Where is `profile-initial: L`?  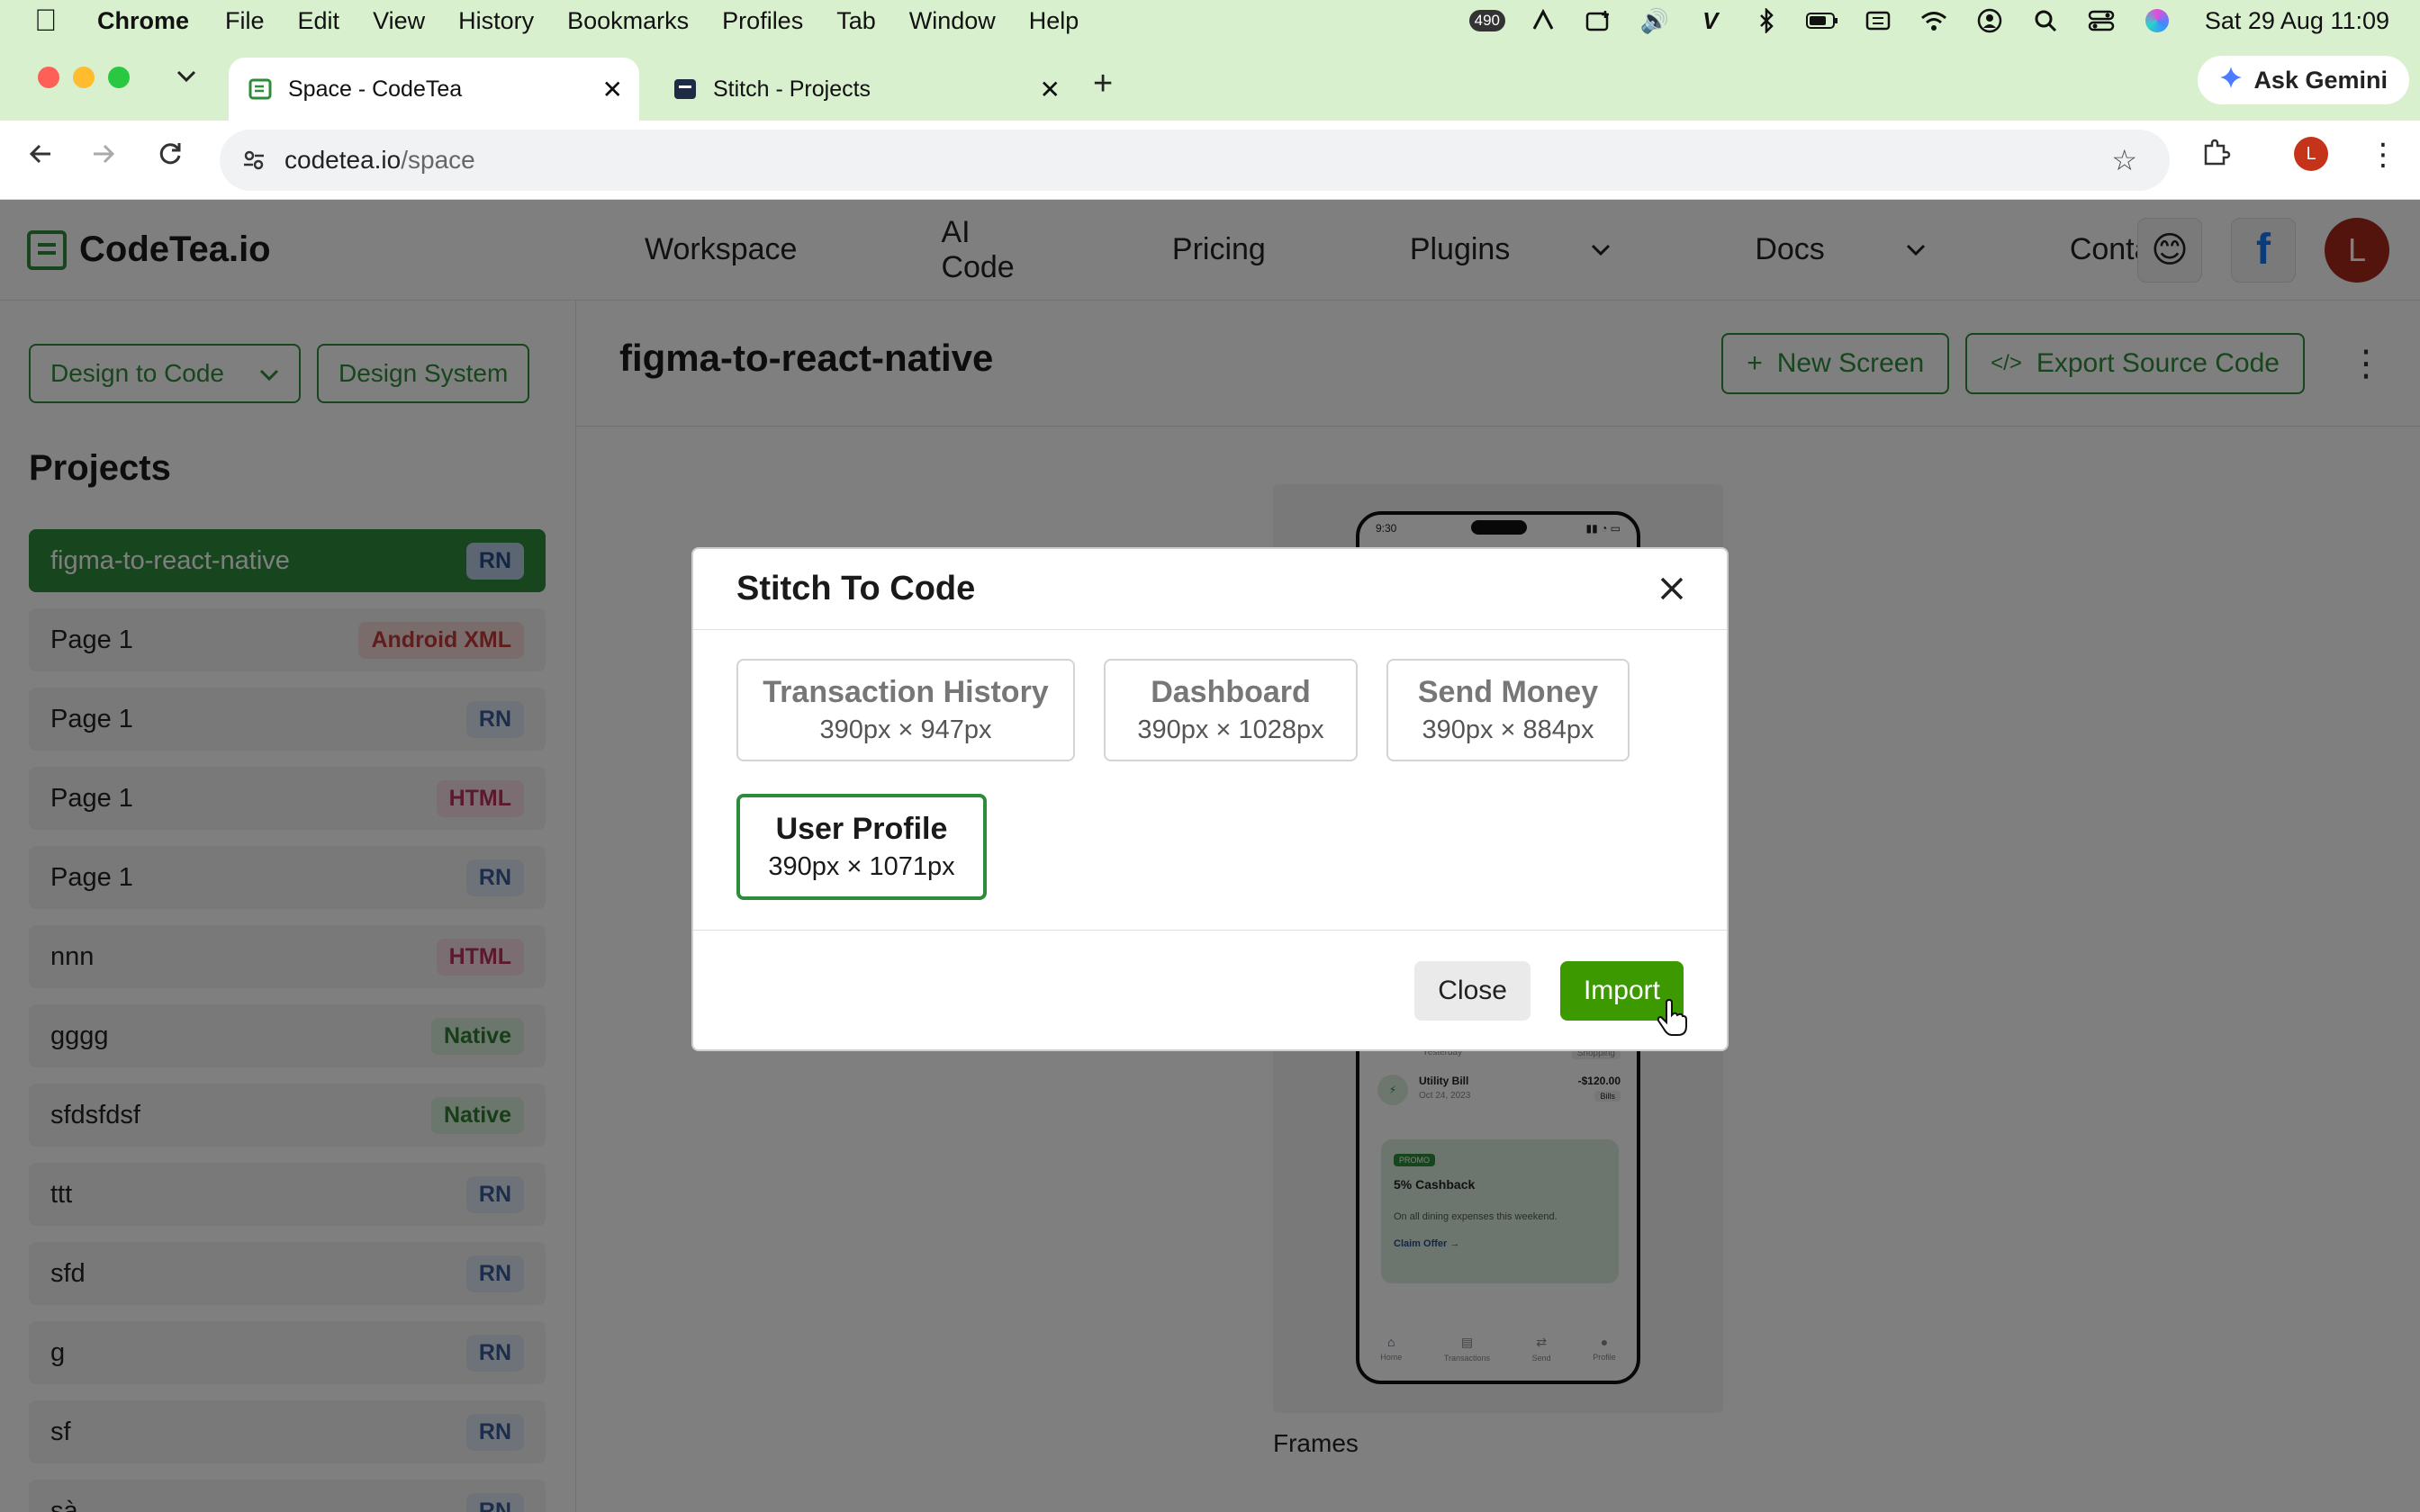
profile-initial: L is located at coordinates (2311, 154).